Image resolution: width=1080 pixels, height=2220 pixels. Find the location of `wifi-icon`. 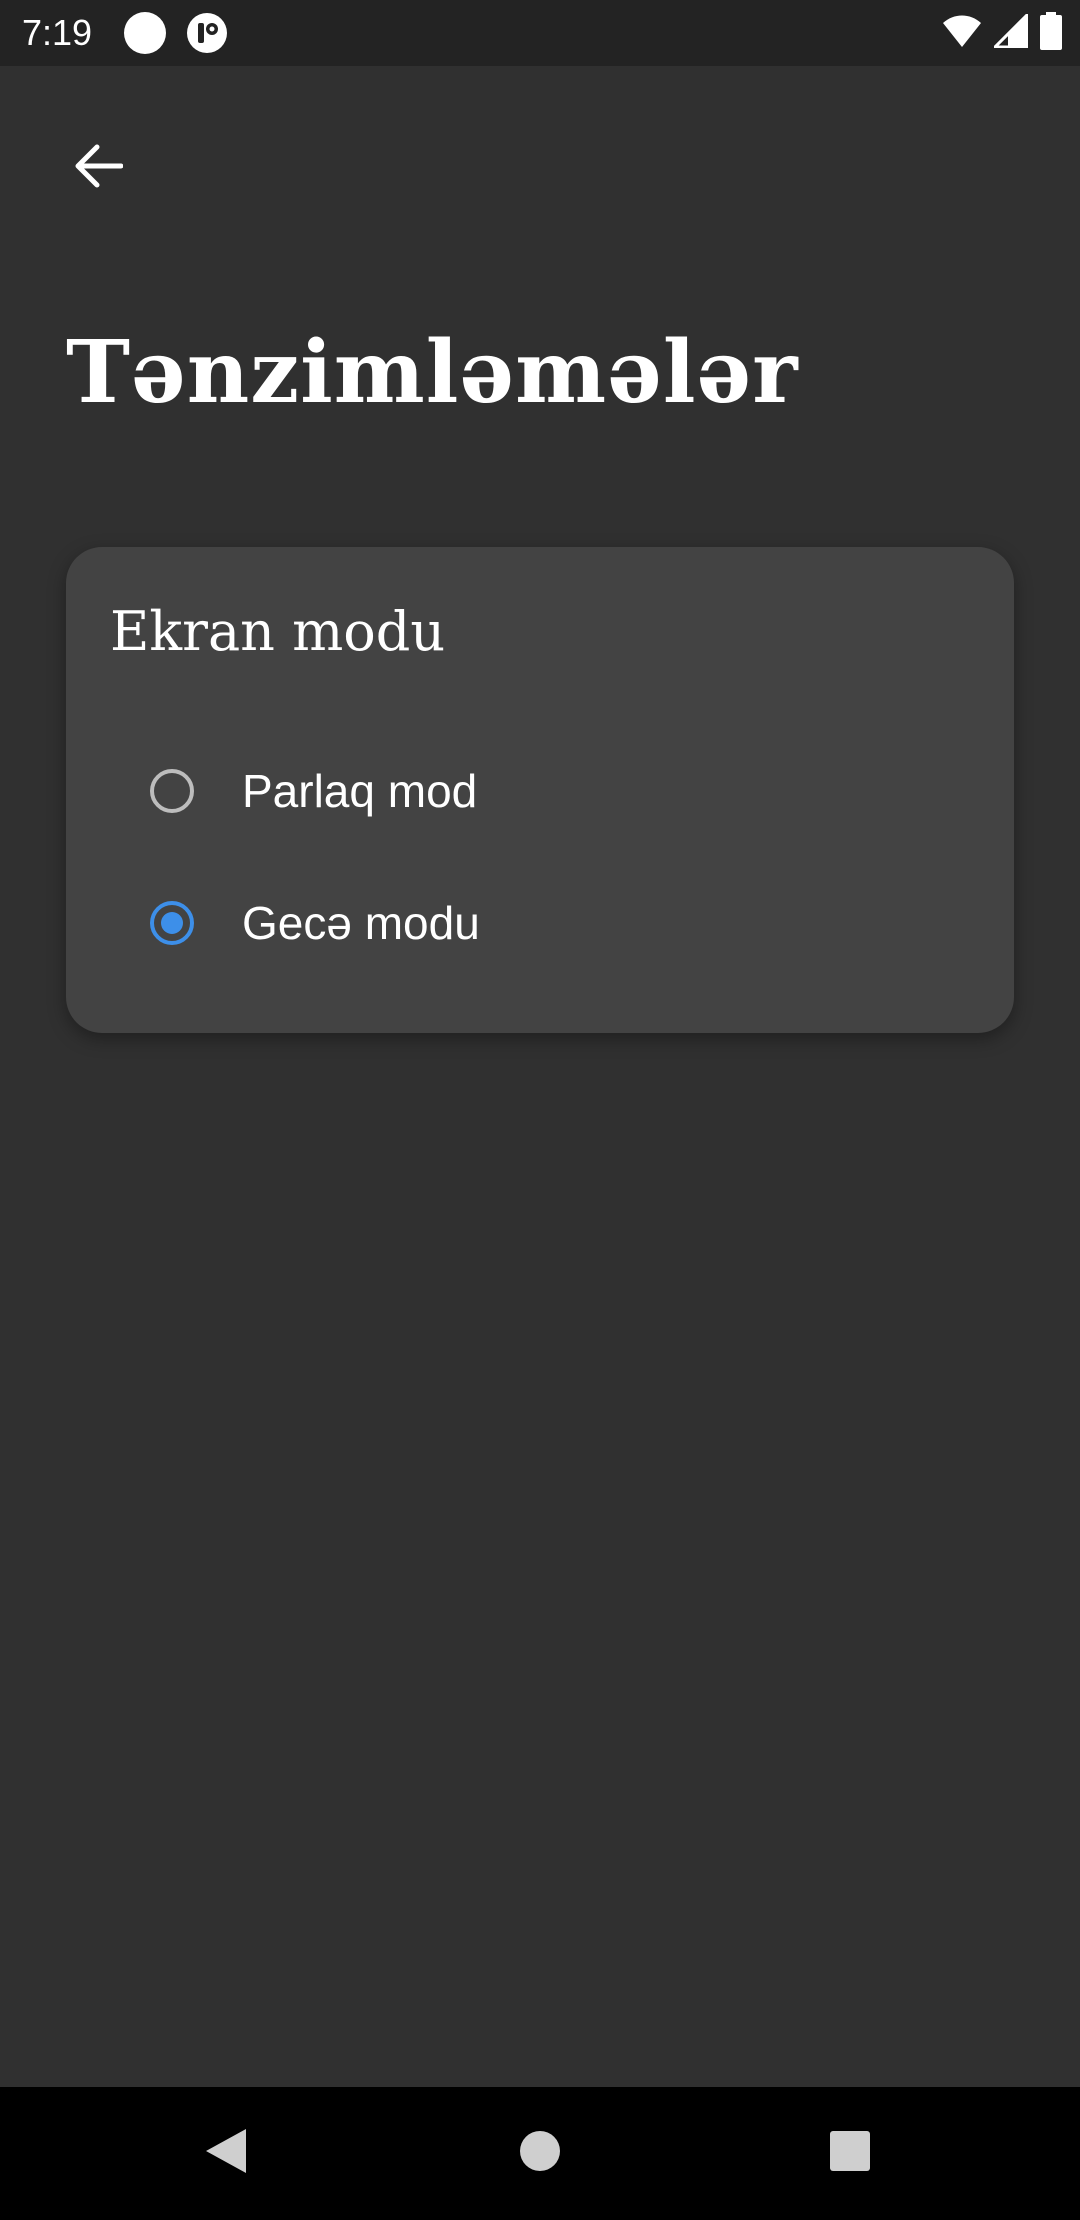

wifi-icon is located at coordinates (962, 33).